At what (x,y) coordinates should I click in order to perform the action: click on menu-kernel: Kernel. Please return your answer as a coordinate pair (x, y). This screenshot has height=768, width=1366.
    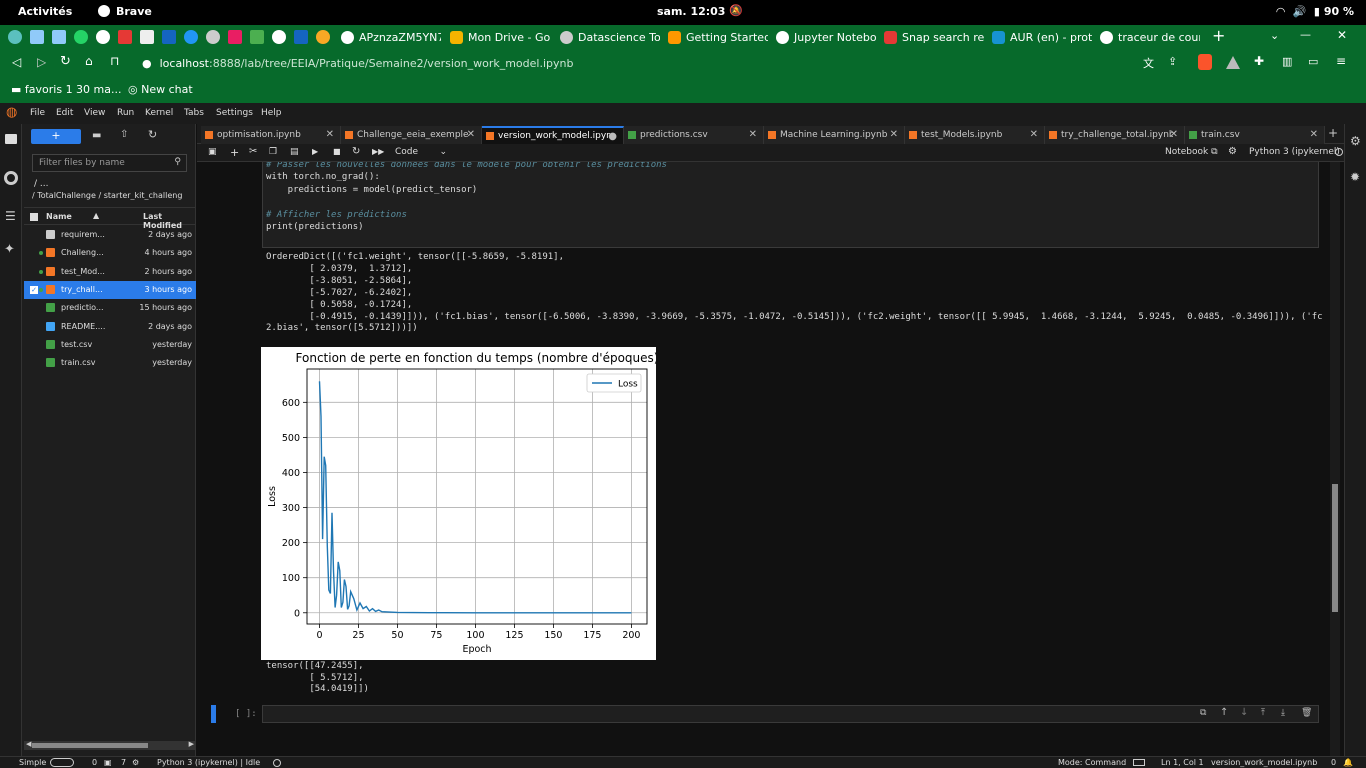
    Looking at the image, I should click on (159, 113).